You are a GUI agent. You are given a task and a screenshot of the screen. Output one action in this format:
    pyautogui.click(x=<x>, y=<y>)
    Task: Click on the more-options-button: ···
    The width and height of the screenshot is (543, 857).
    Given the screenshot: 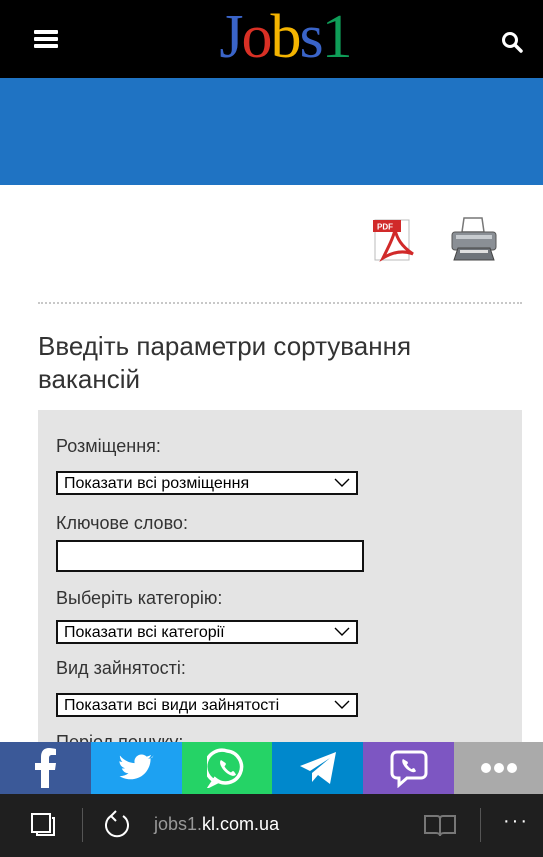 What is the action you would take?
    pyautogui.click(x=516, y=821)
    